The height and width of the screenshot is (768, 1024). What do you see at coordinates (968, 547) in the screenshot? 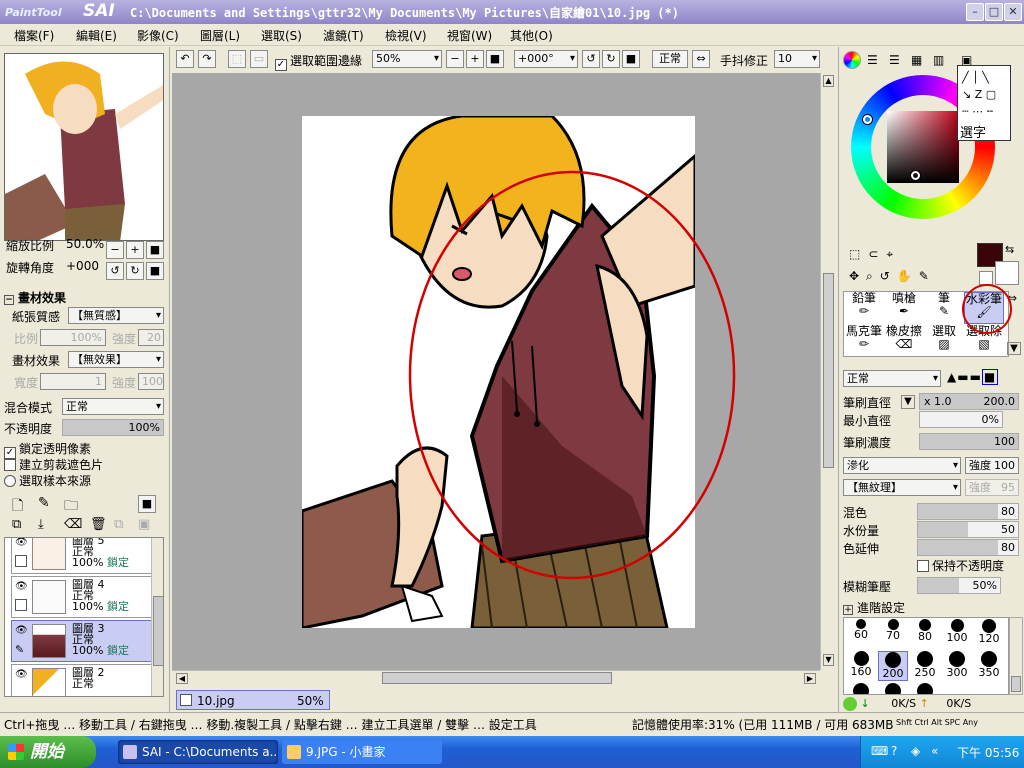
I see `persistence-slider: 80` at bounding box center [968, 547].